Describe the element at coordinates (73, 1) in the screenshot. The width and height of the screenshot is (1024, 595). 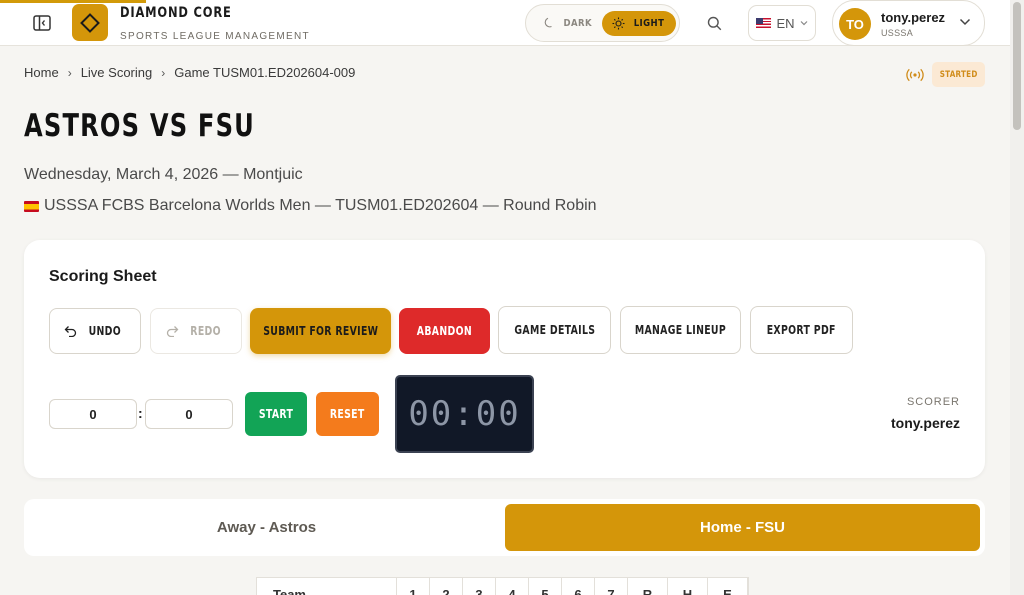
I see `loading-progress-bar` at that location.